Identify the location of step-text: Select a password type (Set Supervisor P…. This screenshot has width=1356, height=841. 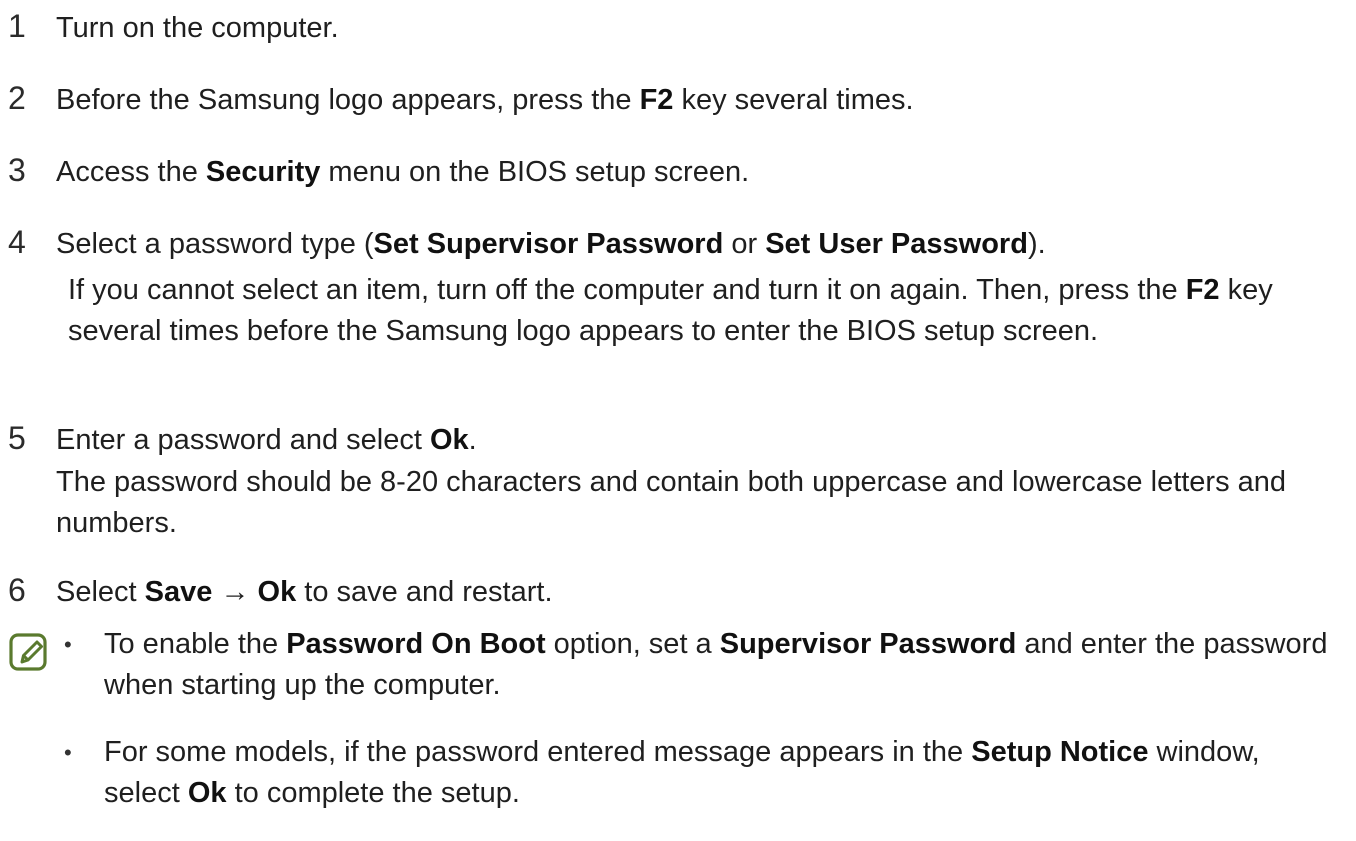
(551, 244).